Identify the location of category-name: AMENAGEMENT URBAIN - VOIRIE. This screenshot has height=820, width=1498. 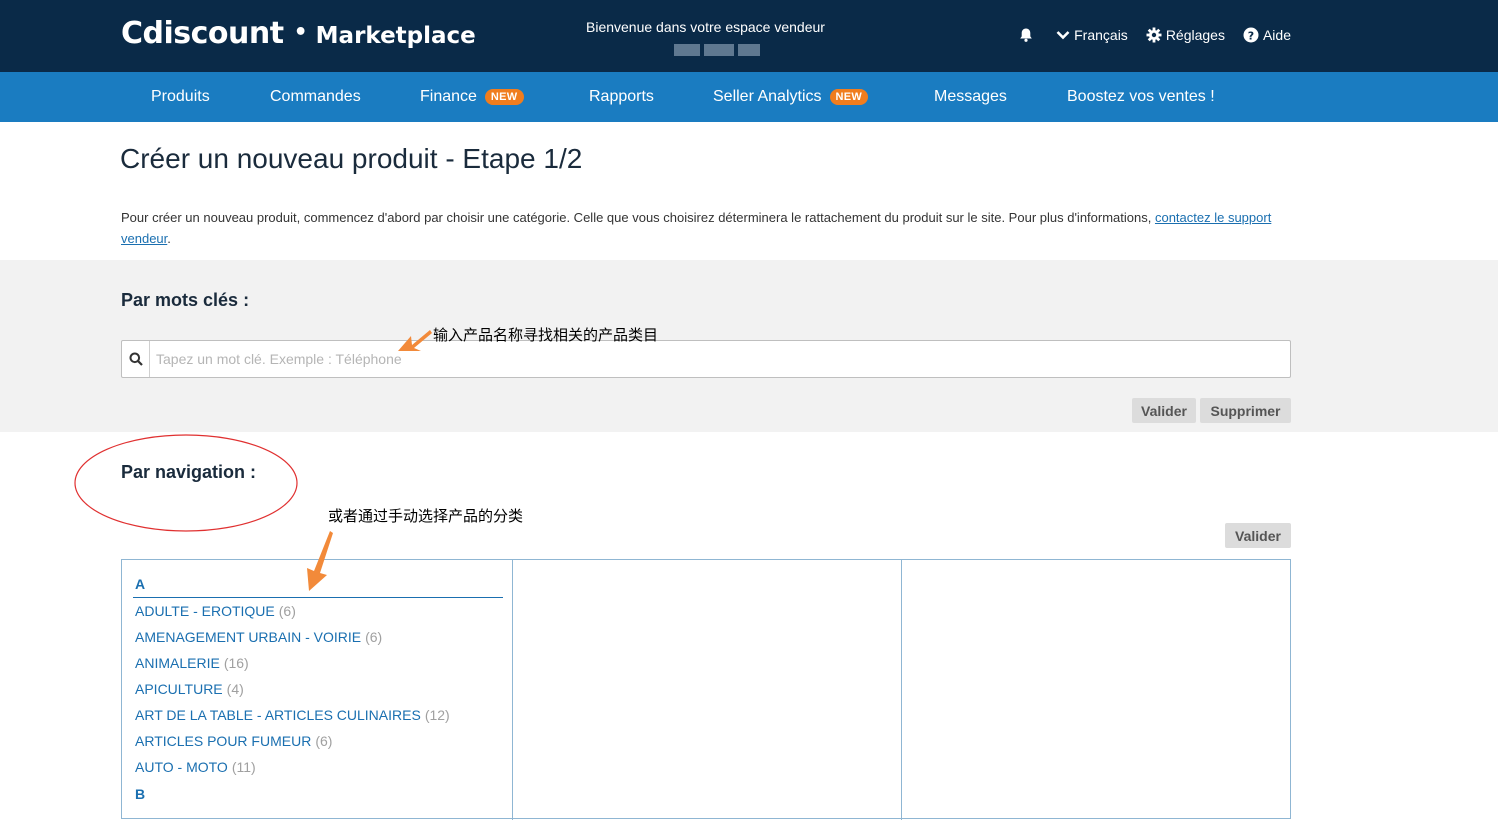
(248, 637).